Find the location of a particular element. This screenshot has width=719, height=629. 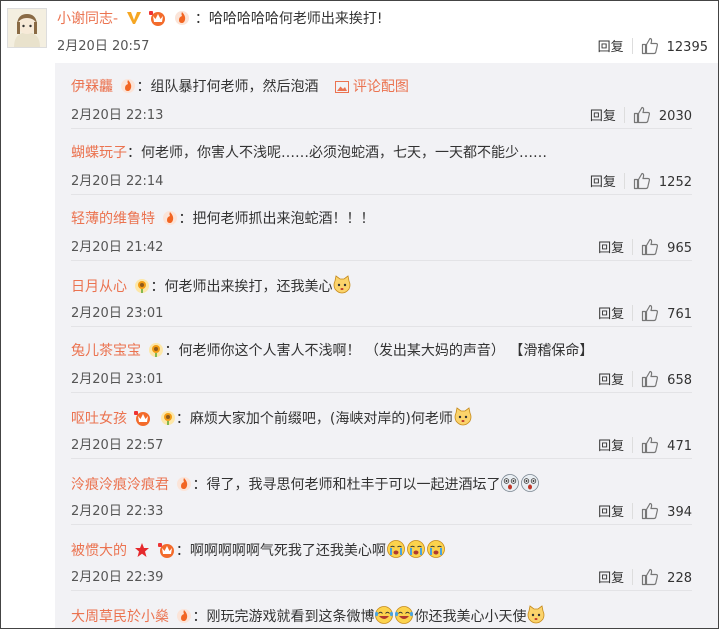

reply-text: 刚玩完游戏就看到这条微博 is located at coordinates (290, 617).